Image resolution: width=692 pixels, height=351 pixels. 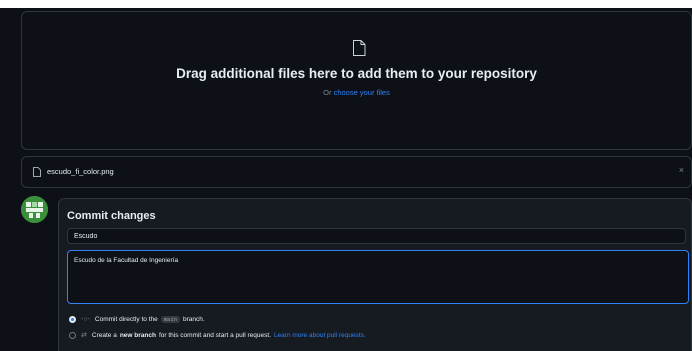 What do you see at coordinates (320, 335) in the screenshot?
I see `learn-more-link: Learn more about pull requests.` at bounding box center [320, 335].